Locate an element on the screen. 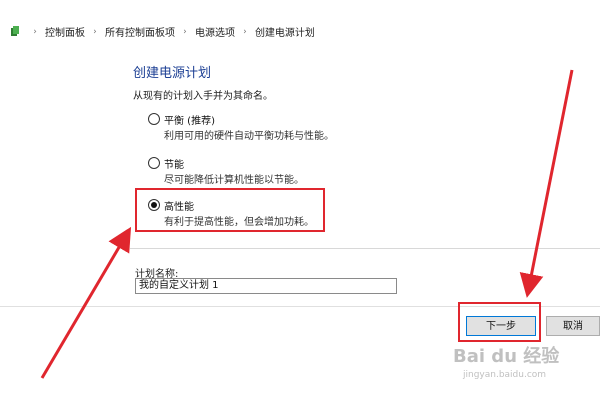 The height and width of the screenshot is (400, 600). divider is located at coordinates (365, 248).